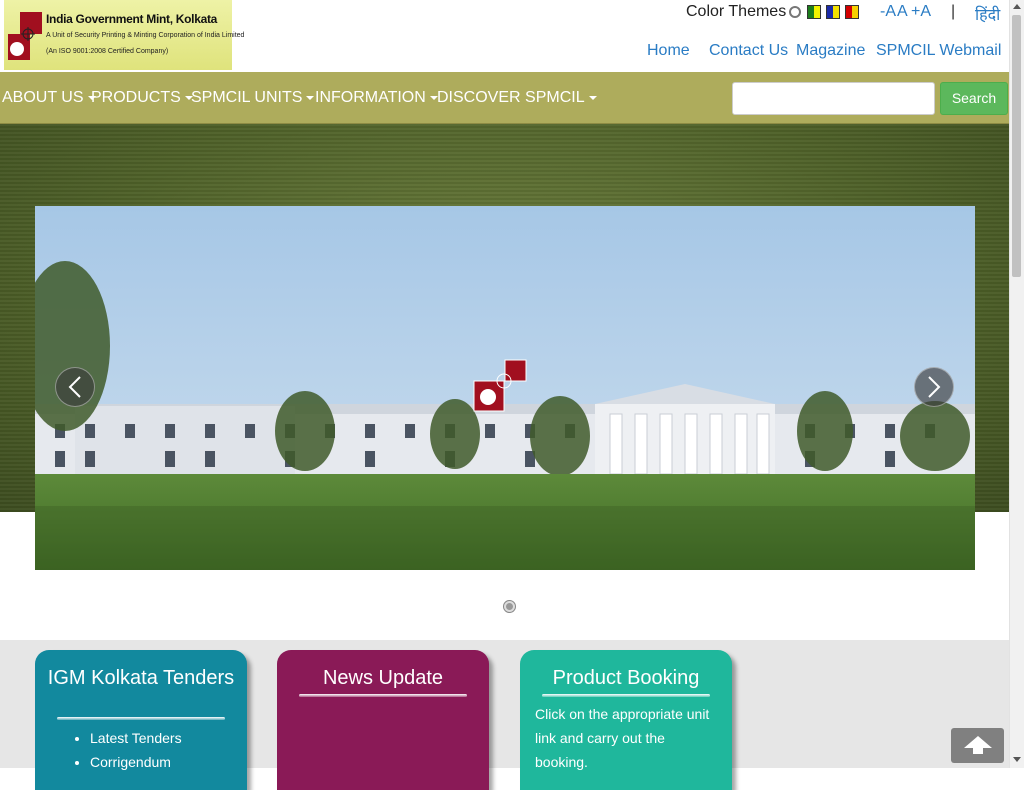 The width and height of the screenshot is (1024, 790). What do you see at coordinates (852, 12) in the screenshot?
I see `theme-swatch-red` at bounding box center [852, 12].